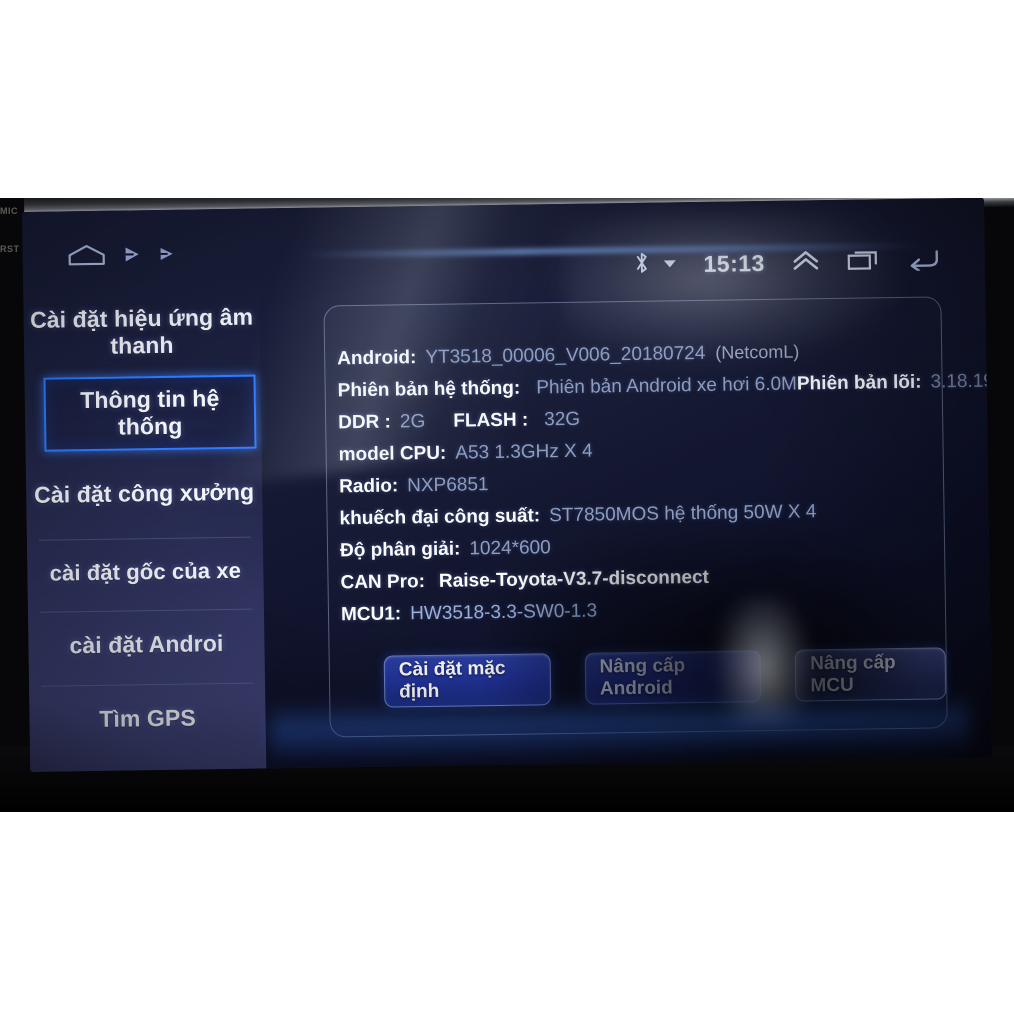  I want to click on info-value-extra: (NetcomL), so click(757, 352).